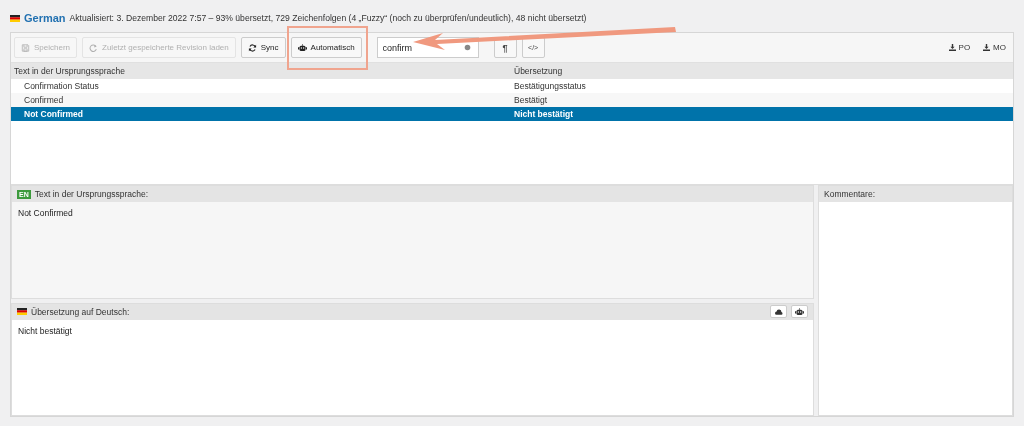  I want to click on panel-title: Übersetzung auf Deutsch:, so click(80, 311).